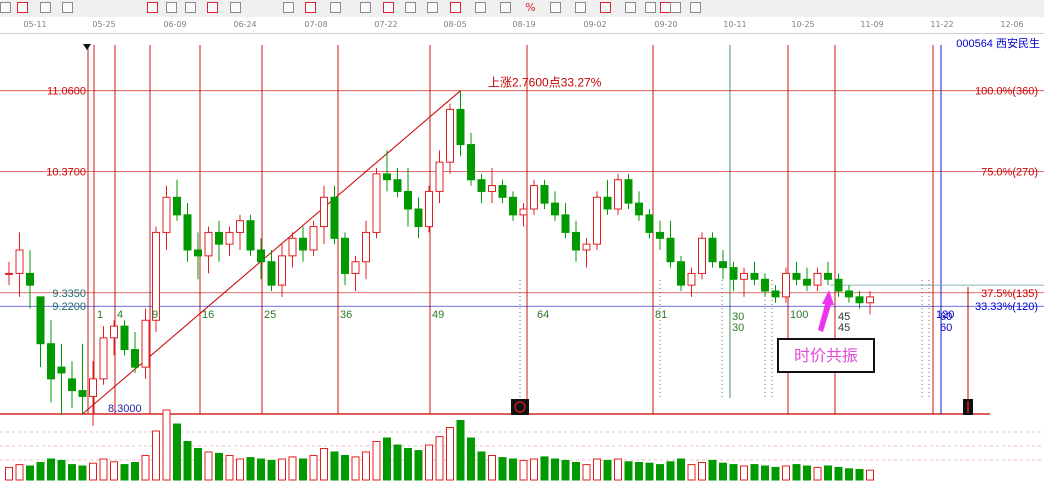  Describe the element at coordinates (530, 7) in the screenshot. I see `percent-icon: %` at that location.